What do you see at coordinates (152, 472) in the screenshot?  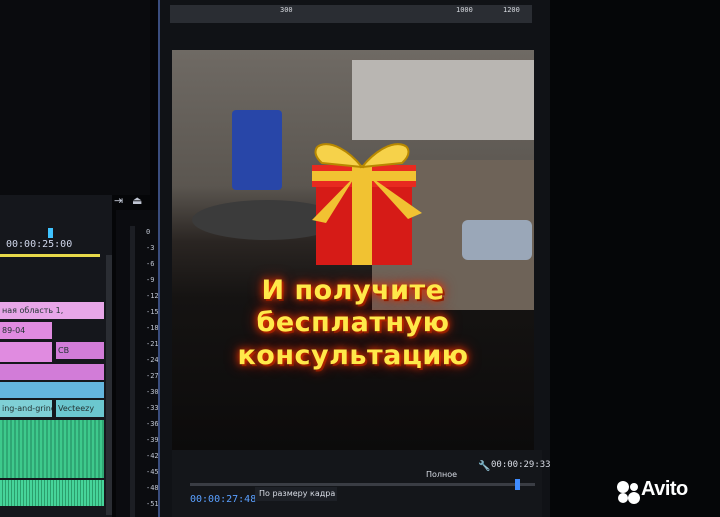 I see `meter-tick: -45` at bounding box center [152, 472].